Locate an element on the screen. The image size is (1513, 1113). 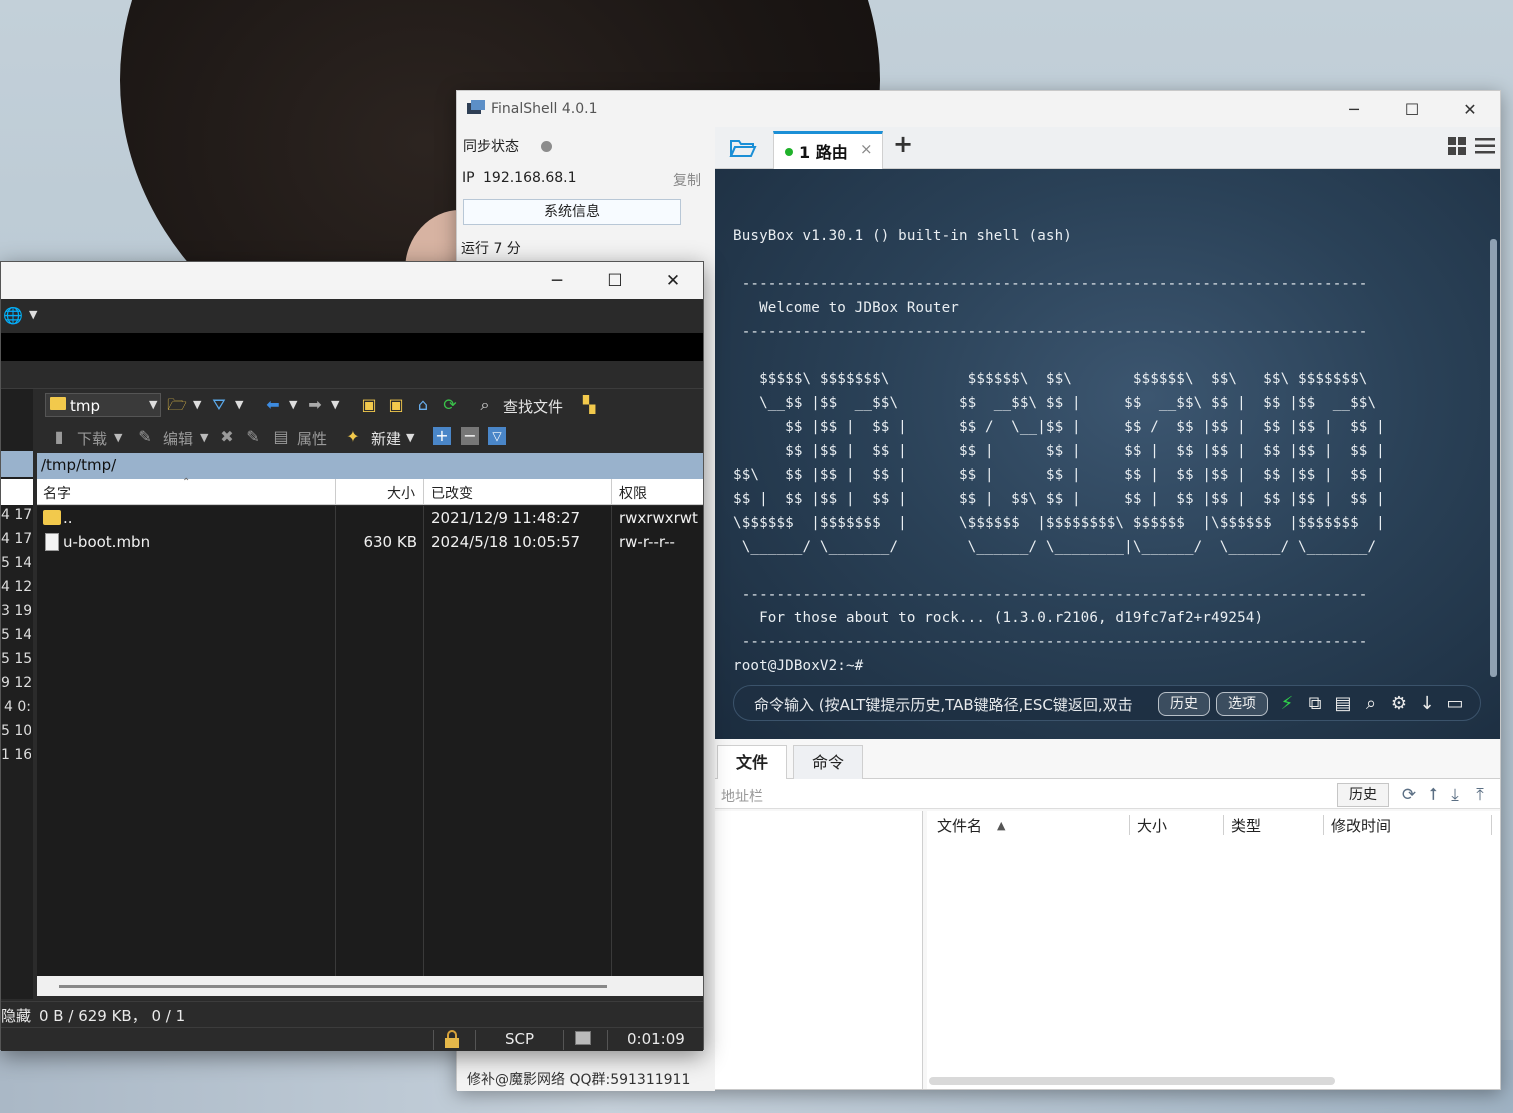
edit-icon: ✎ is located at coordinates (145, 437).